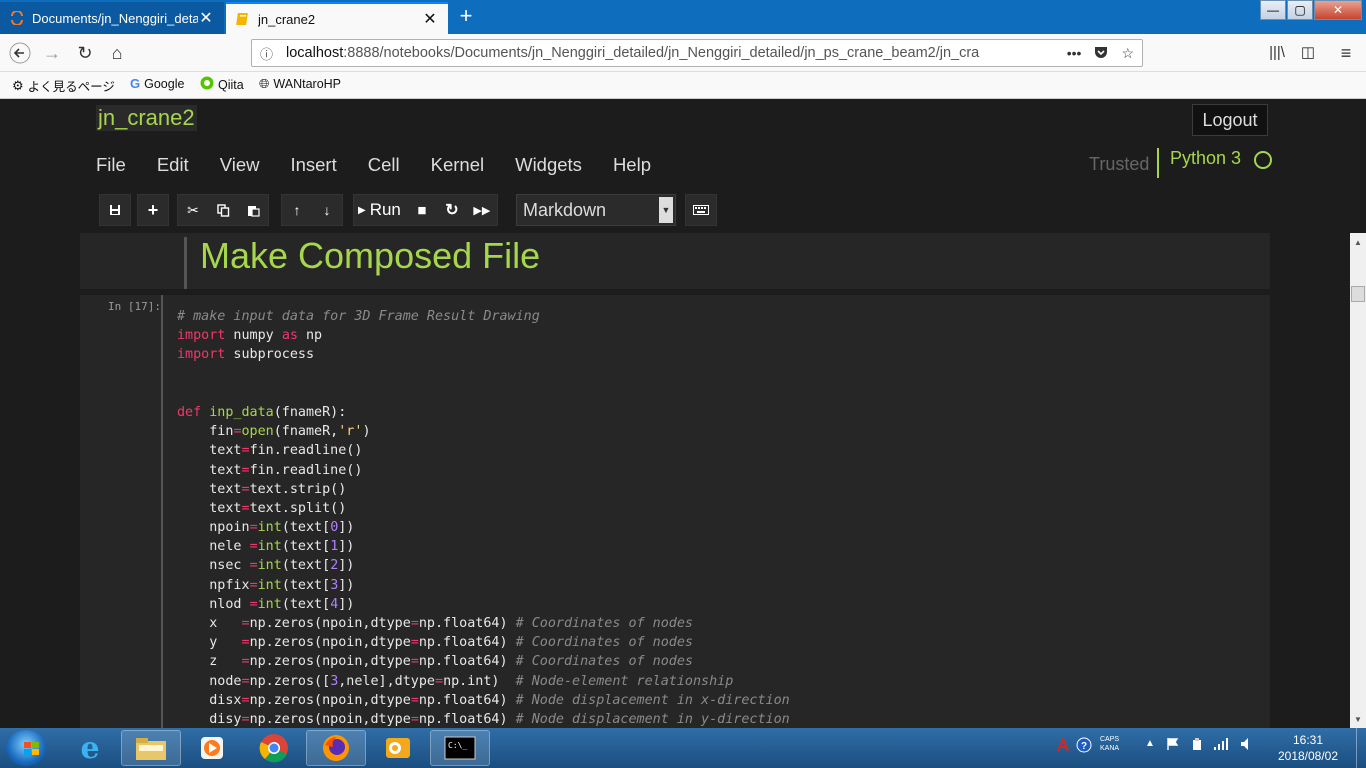 The image size is (1366, 768). I want to click on action-center-flag-icon, so click(1173, 745).